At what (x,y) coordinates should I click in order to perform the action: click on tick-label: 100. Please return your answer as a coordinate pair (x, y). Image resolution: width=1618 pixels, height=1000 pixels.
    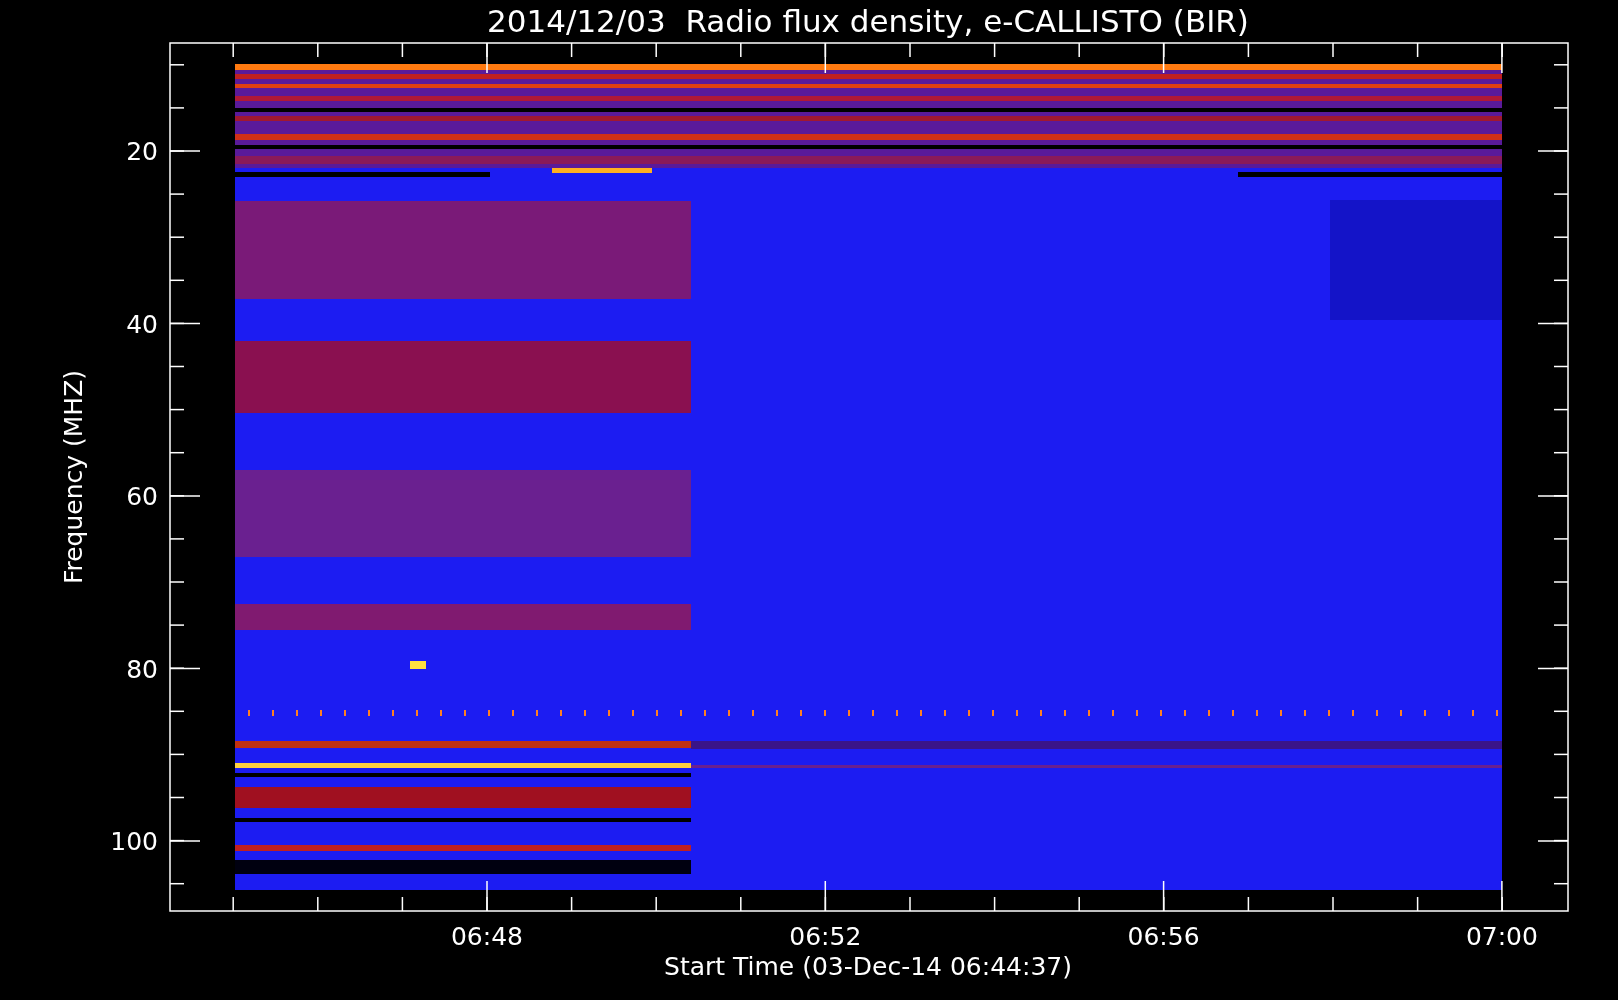
    Looking at the image, I should click on (134, 841).